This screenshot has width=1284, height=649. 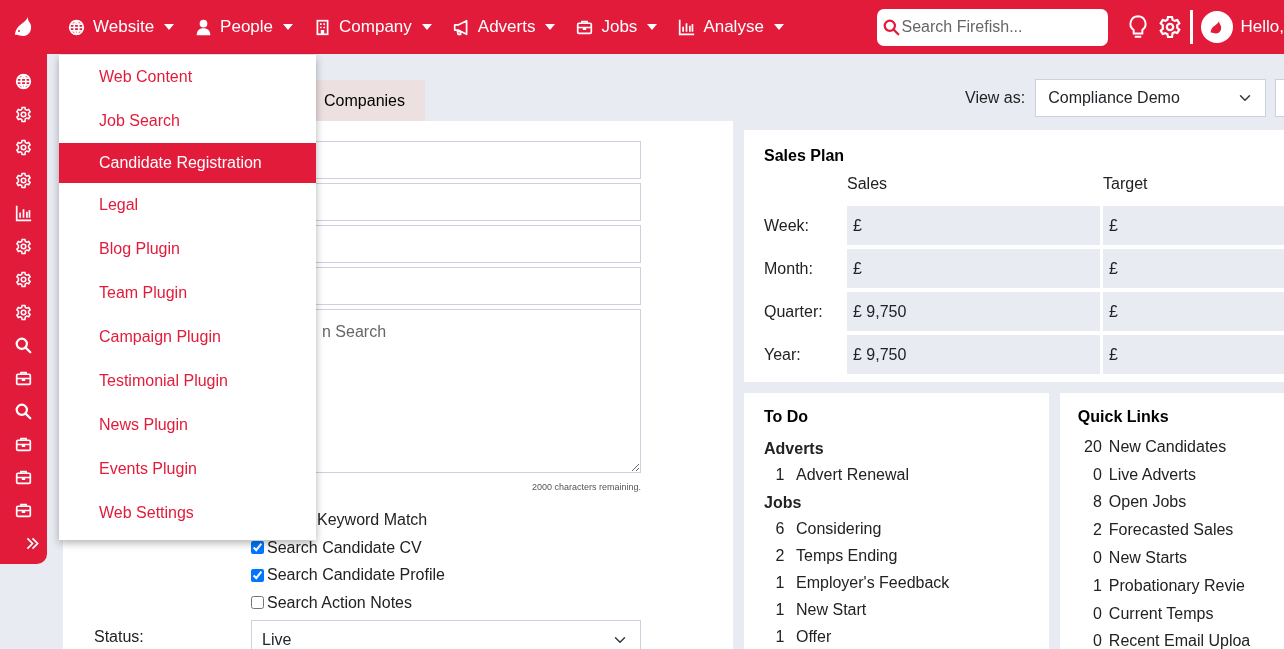 What do you see at coordinates (847, 555) in the screenshot?
I see `todo-link: Temps Ending` at bounding box center [847, 555].